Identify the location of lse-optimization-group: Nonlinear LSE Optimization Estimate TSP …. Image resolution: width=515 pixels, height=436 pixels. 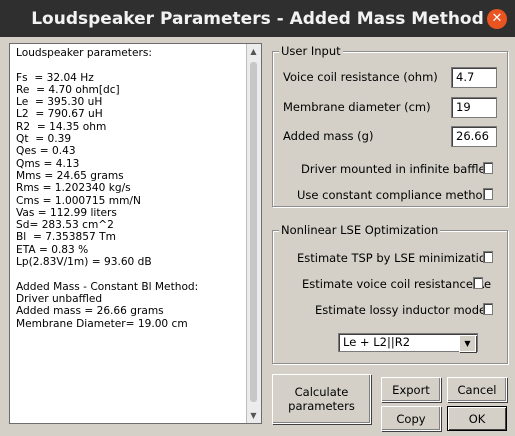
(390, 293).